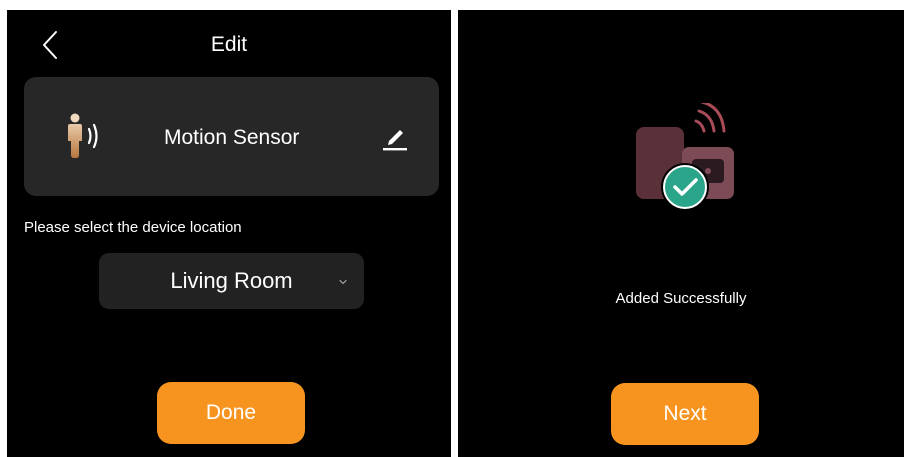  I want to click on device-added-success-icon, so click(685, 157).